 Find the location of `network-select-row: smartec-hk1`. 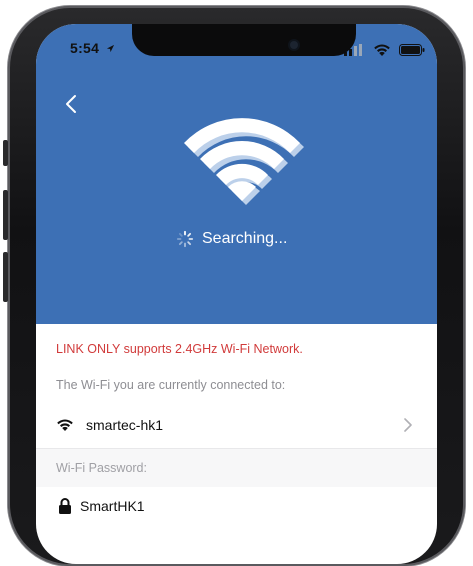

network-select-row: smartec-hk1 is located at coordinates (236, 426).